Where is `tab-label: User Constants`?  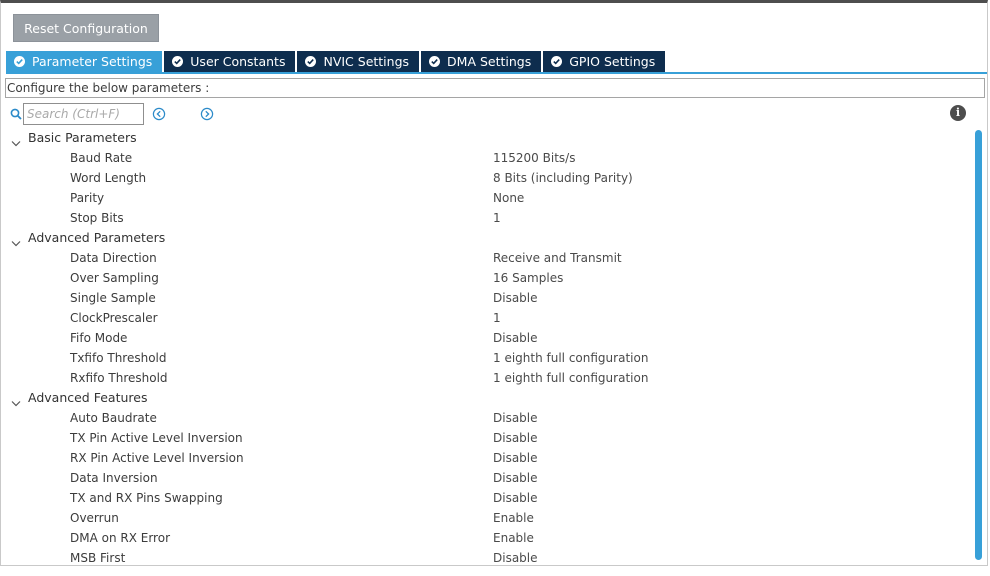 tab-label: User Constants is located at coordinates (238, 61).